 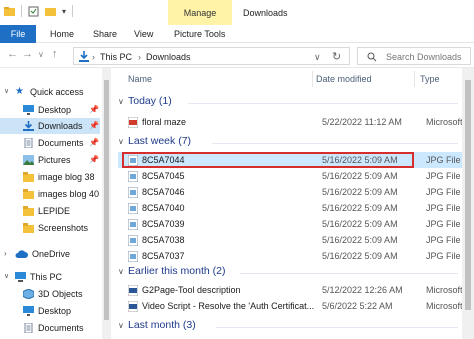 What do you see at coordinates (292, 256) in the screenshot?
I see `file-row: 8C5A7037 5/16/2022 5:09 AM JPG File` at bounding box center [292, 256].